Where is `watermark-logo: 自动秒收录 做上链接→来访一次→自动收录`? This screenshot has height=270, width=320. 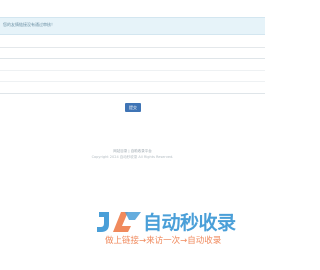 watermark-logo: 自动秒收录 做上链接→来访一次→自动收录 is located at coordinates (175, 226).